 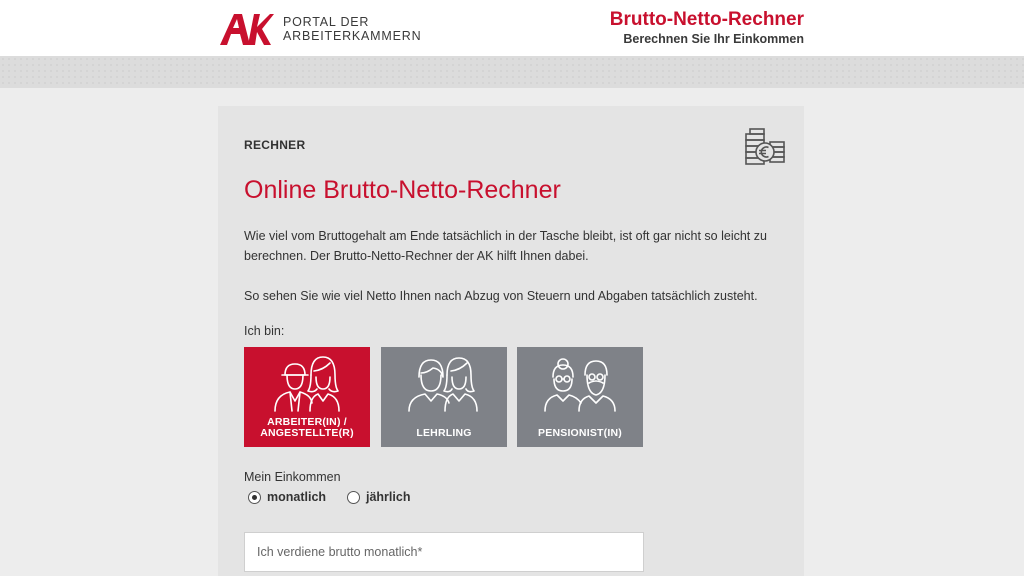 I want to click on ich-bin-label: Ich bin:, so click(x=264, y=331).